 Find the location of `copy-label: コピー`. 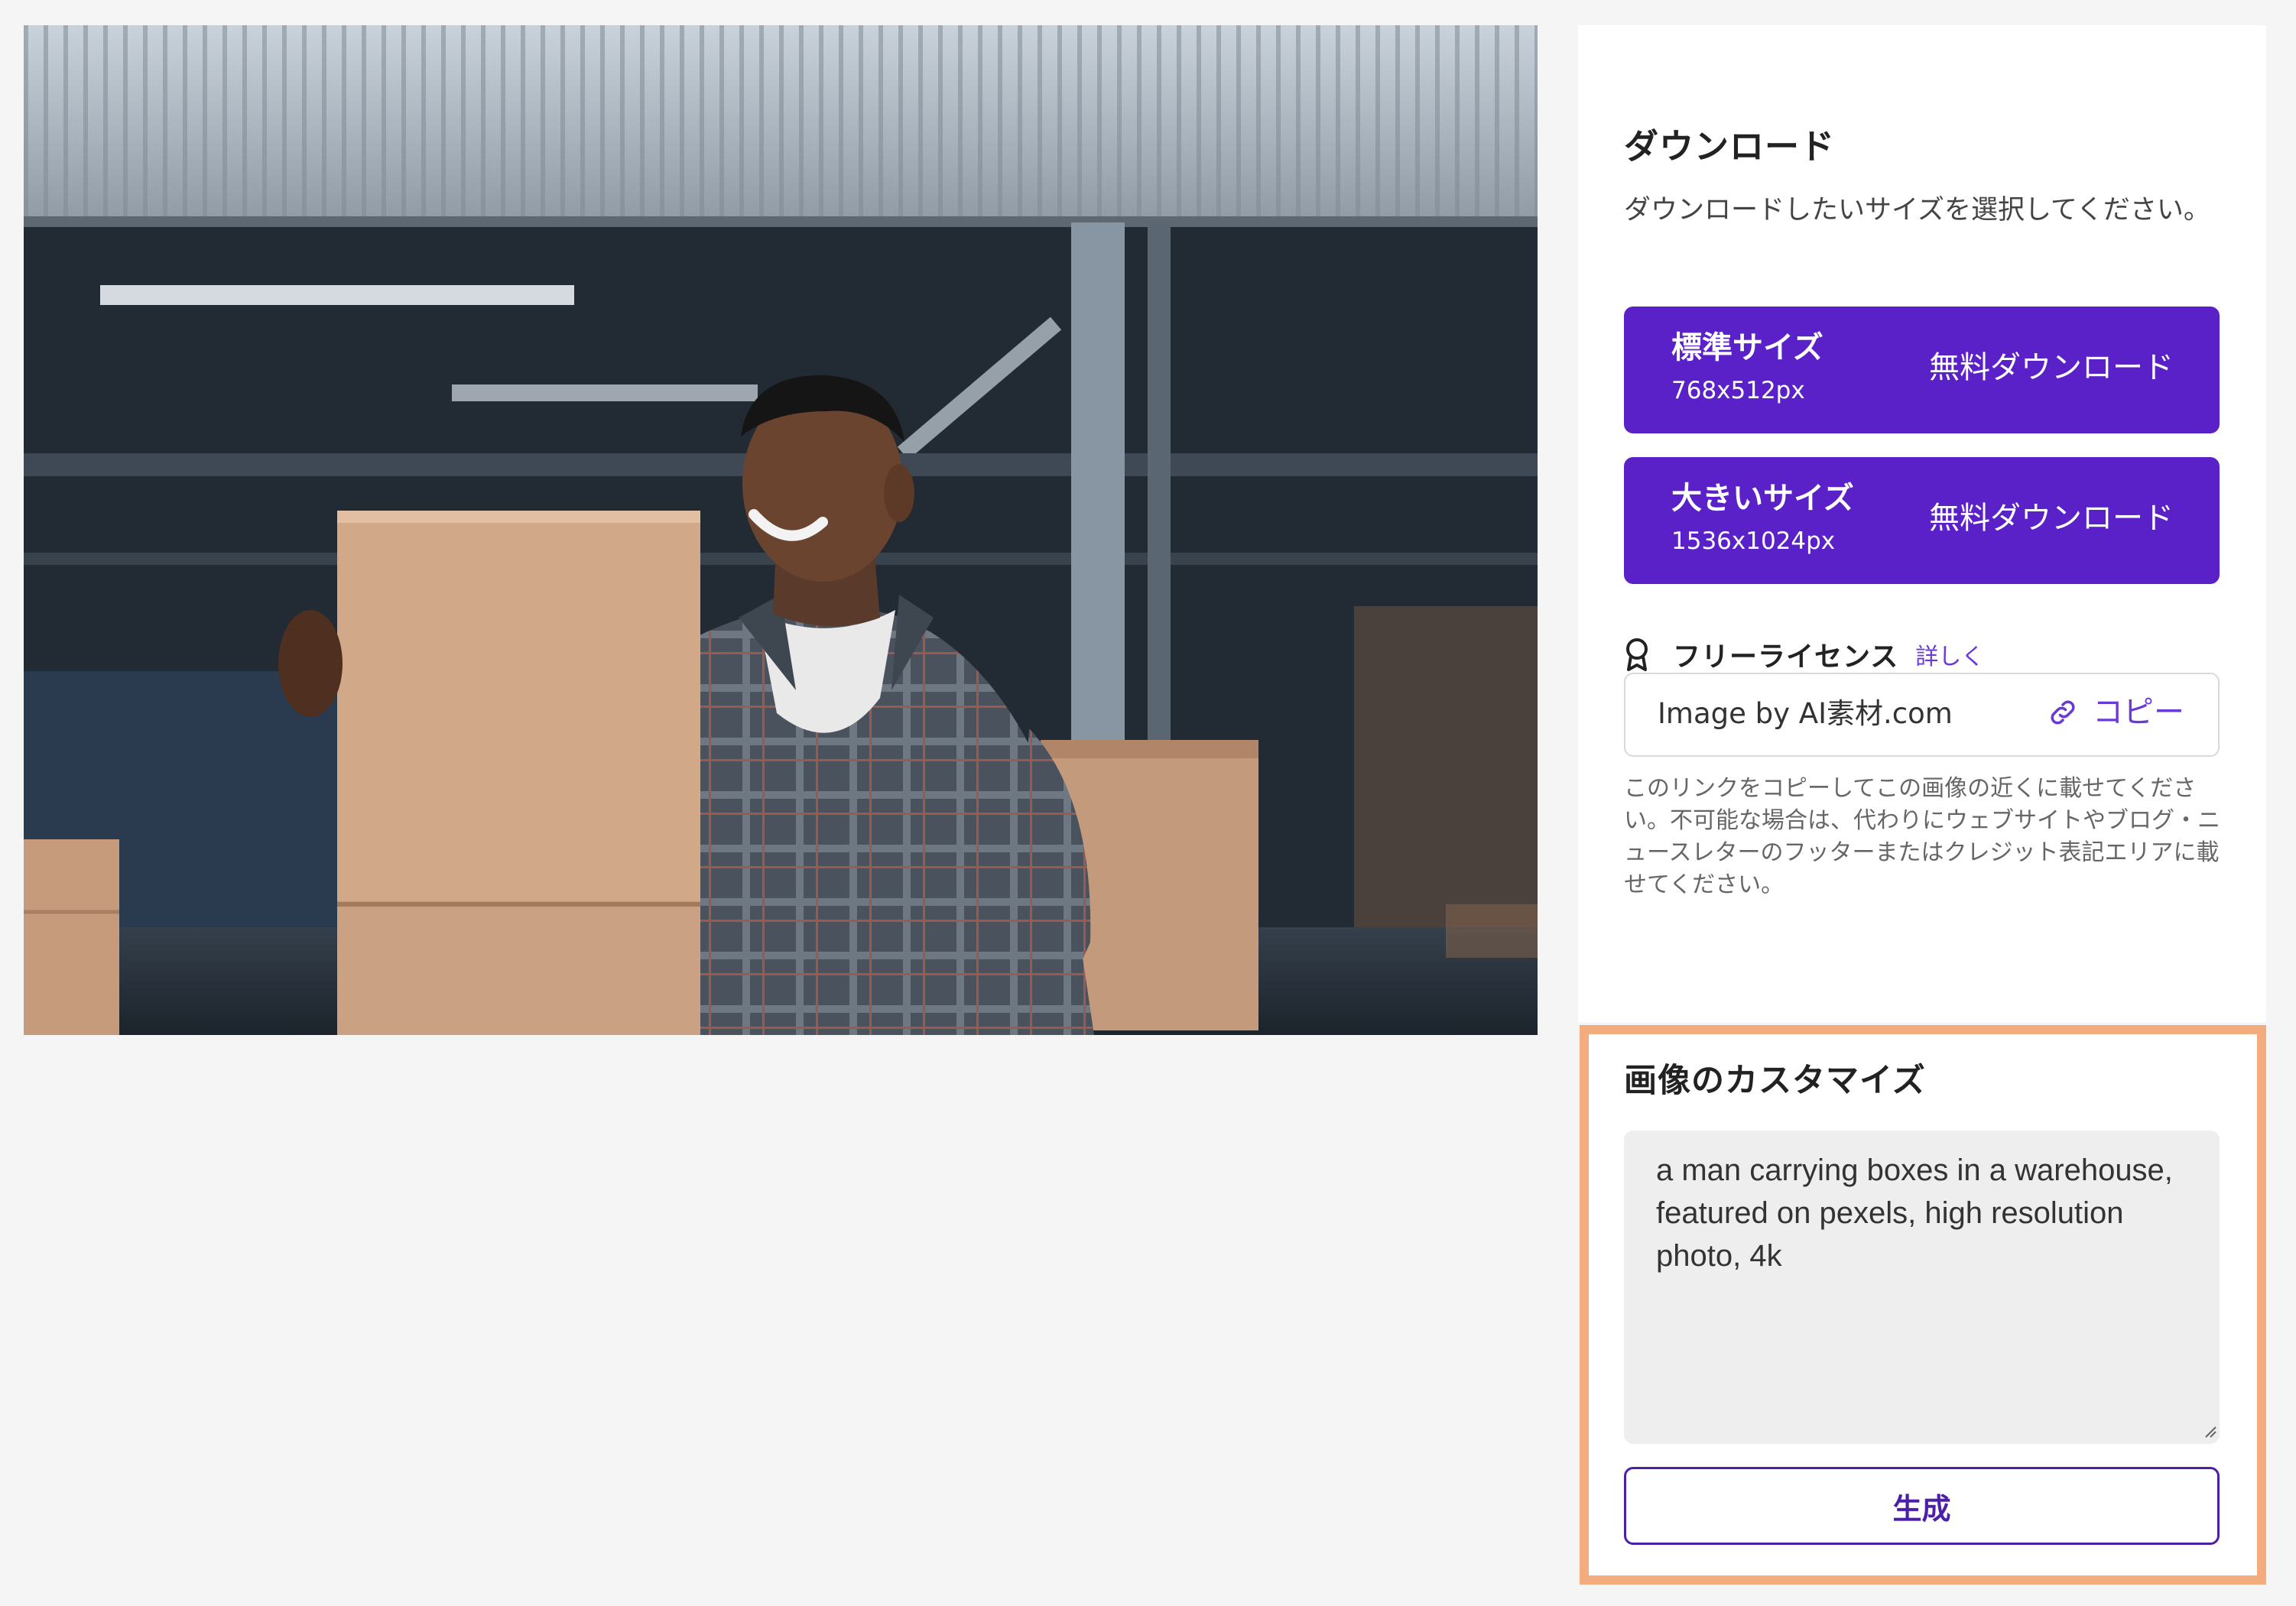

copy-label: コピー is located at coordinates (2138, 712).